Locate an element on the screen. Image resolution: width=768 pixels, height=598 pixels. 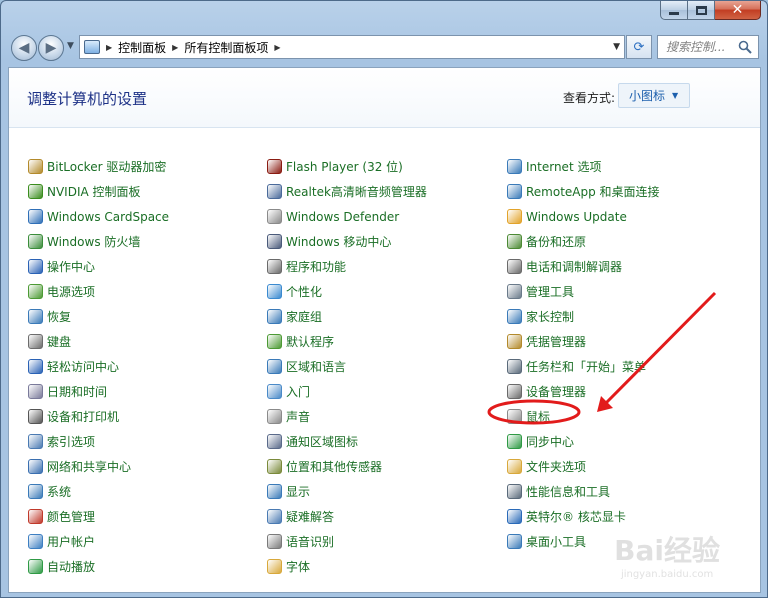
control-panel-item: 备份和还原 is located at coordinates (583, 241).